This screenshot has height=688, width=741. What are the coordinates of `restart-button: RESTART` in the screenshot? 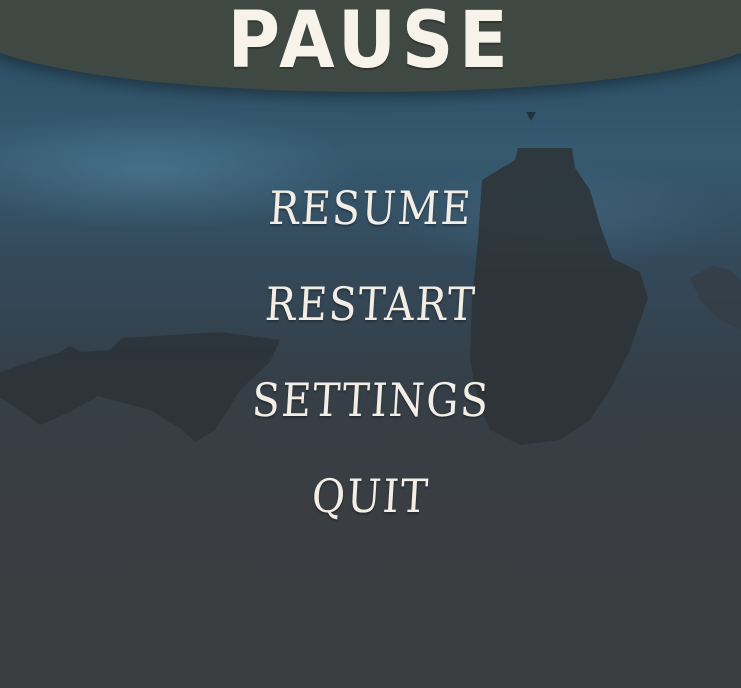 It's located at (370, 316).